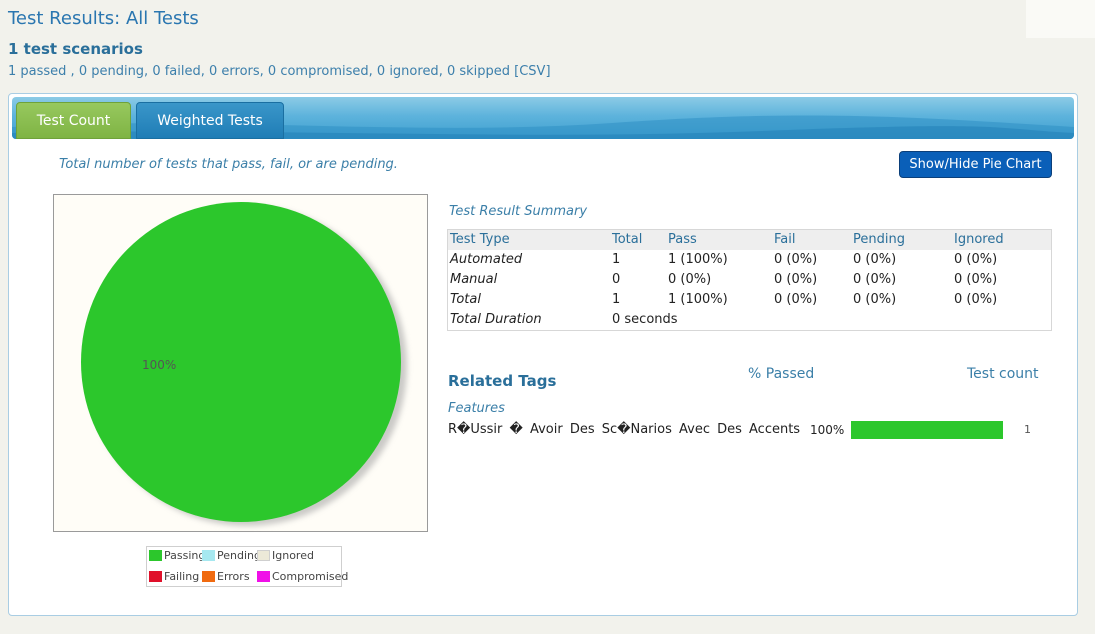 The image size is (1095, 634). I want to click on legend-item-passing: Passing, so click(177, 555).